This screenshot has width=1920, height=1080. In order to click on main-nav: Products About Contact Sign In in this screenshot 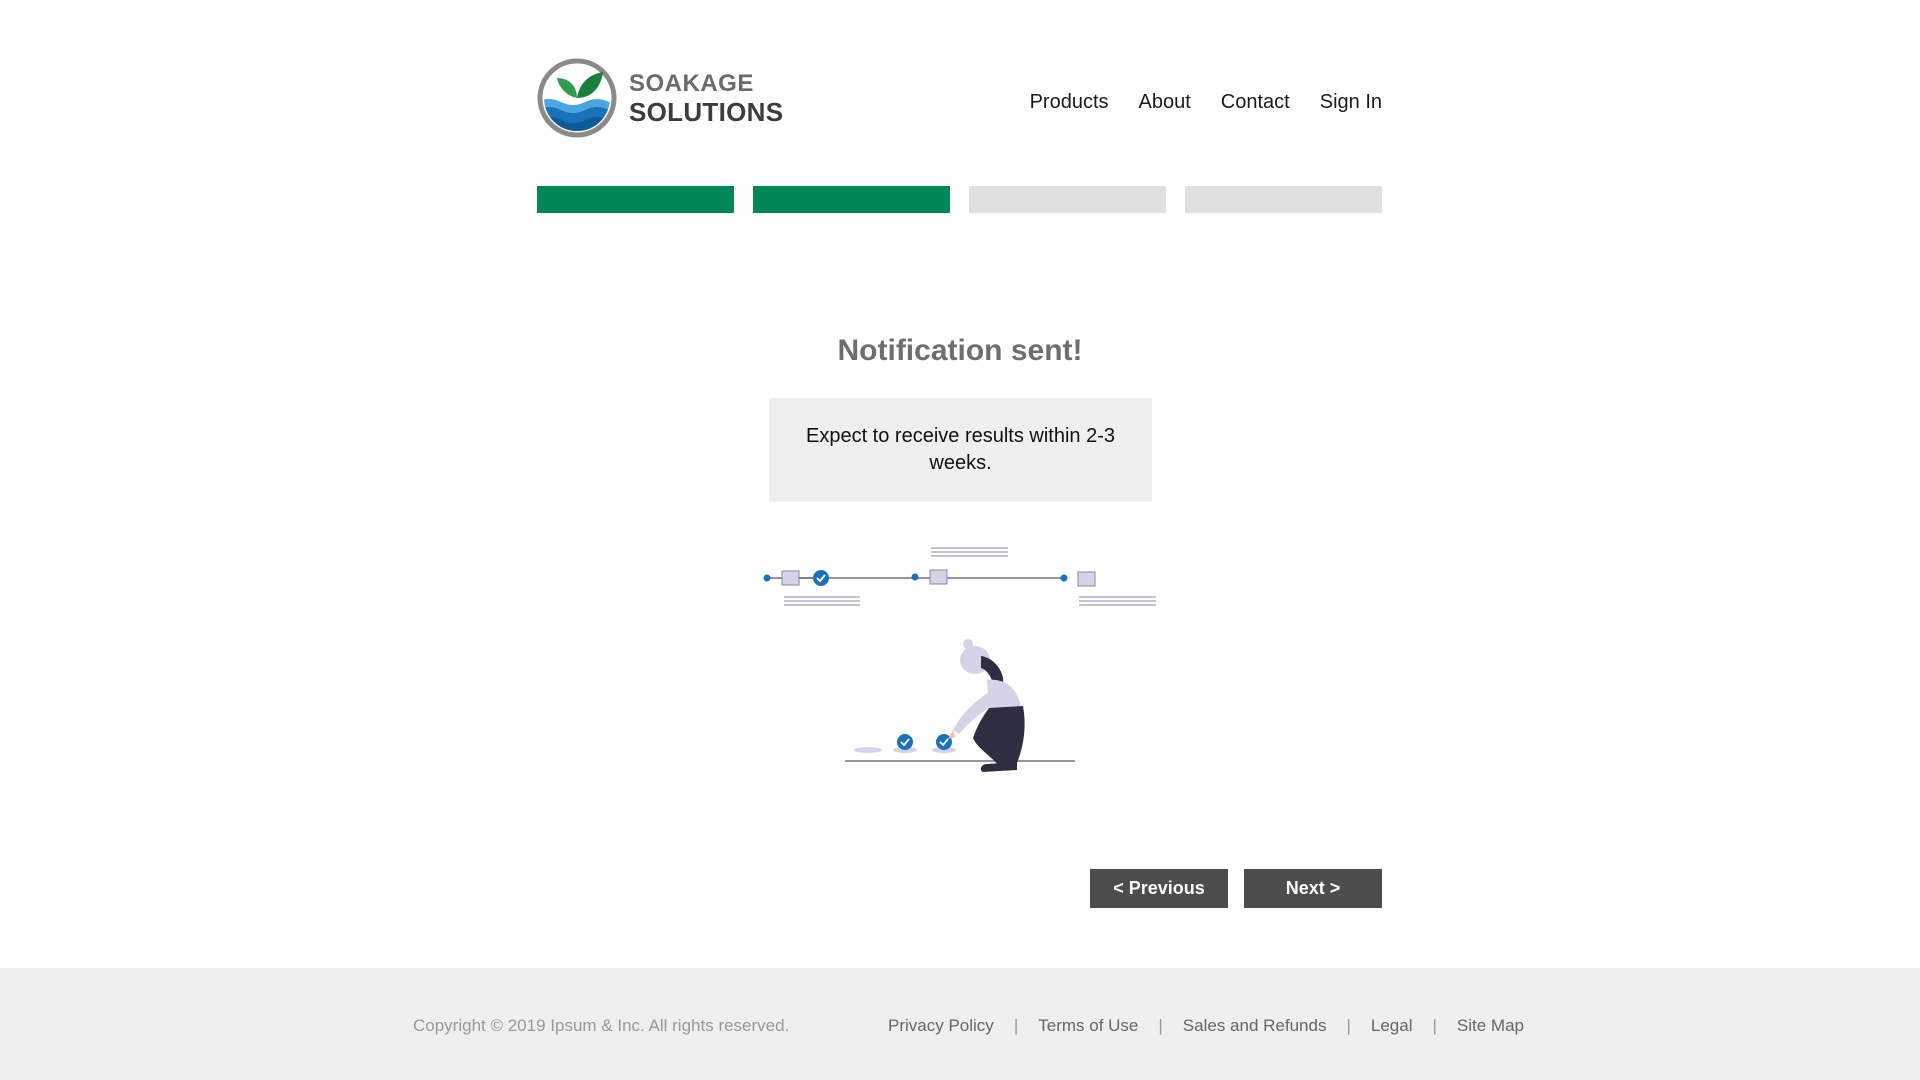, I will do `click(1206, 102)`.